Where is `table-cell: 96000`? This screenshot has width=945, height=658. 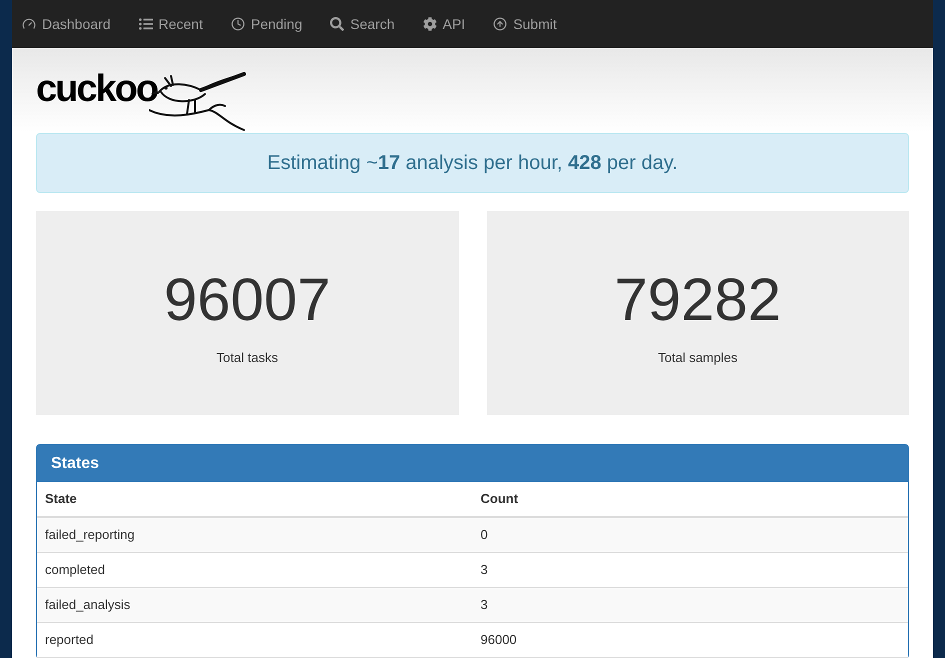
table-cell: 96000 is located at coordinates (690, 639).